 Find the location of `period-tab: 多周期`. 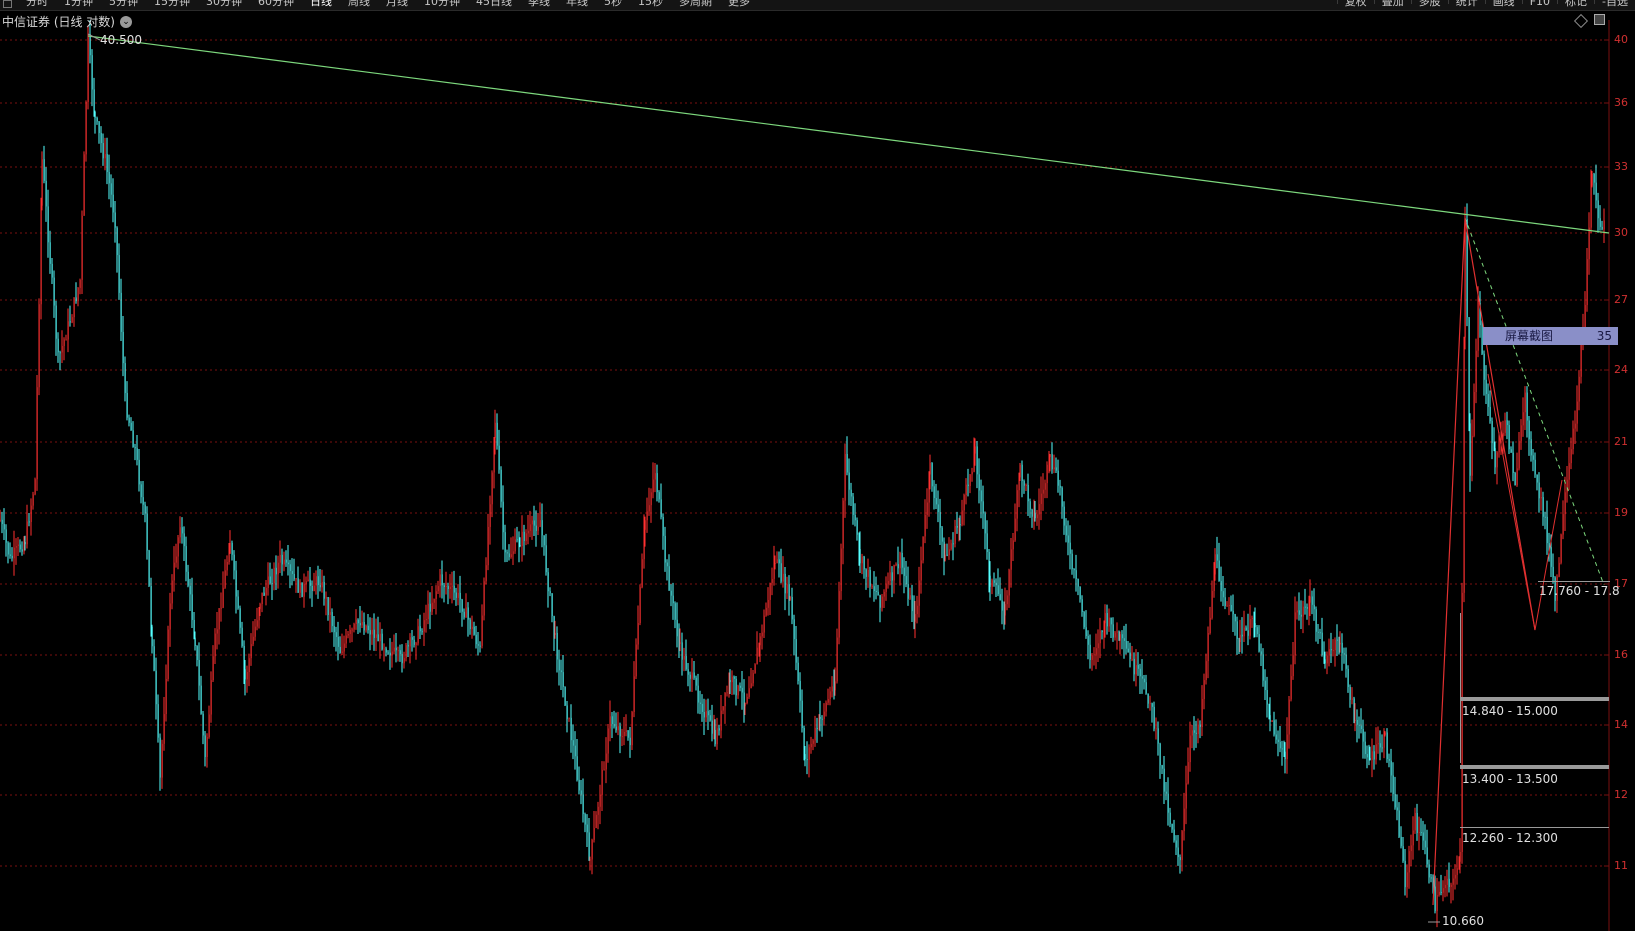

period-tab: 多周期 is located at coordinates (695, 3).